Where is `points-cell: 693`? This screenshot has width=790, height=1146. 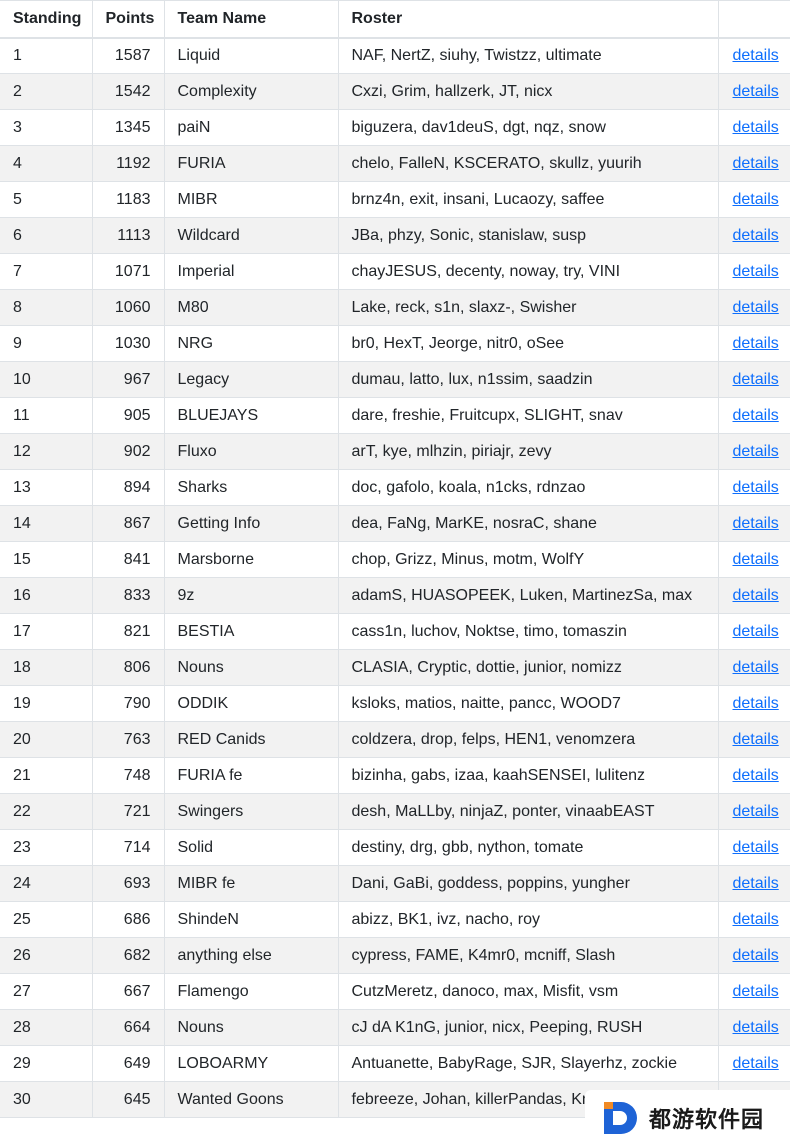 points-cell: 693 is located at coordinates (128, 883).